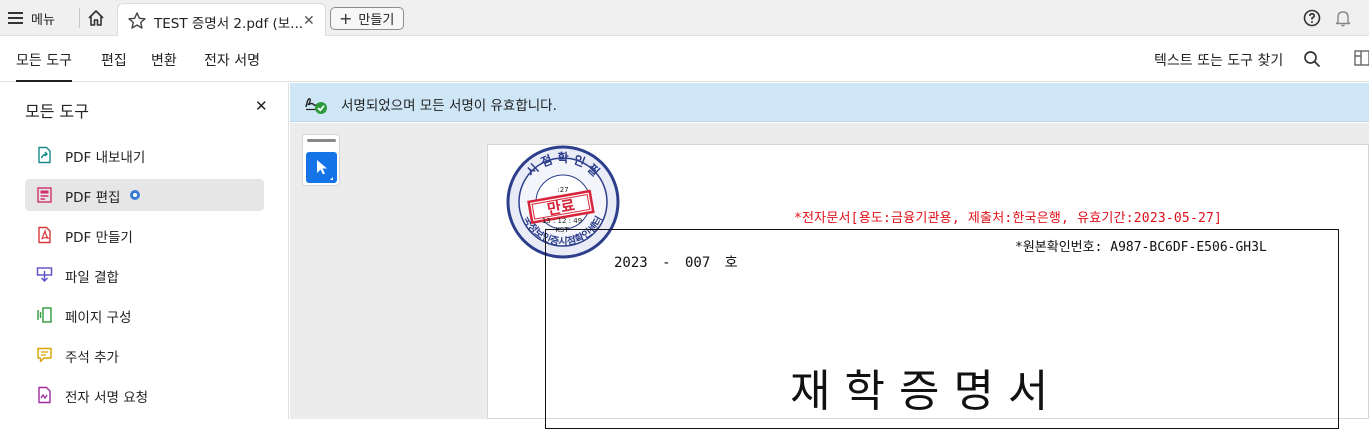 Image resolution: width=1369 pixels, height=429 pixels. Describe the element at coordinates (232, 60) in the screenshot. I see `tab-esign: 전자 서명` at that location.